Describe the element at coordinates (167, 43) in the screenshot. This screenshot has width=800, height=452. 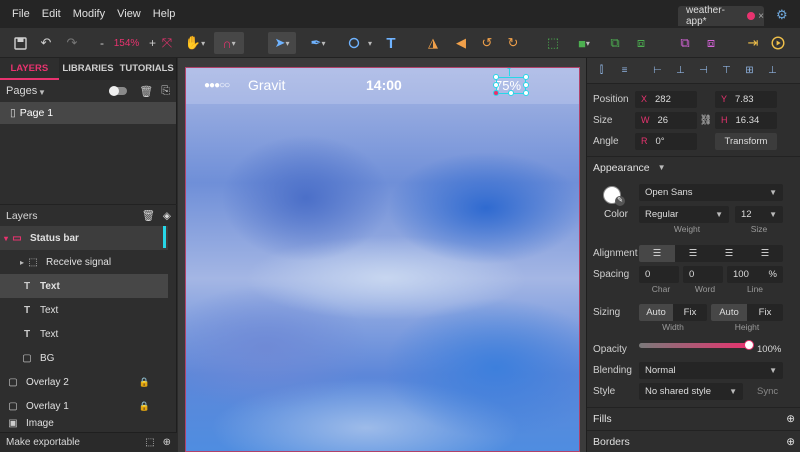
I see `fit-icon: ⤧` at that location.